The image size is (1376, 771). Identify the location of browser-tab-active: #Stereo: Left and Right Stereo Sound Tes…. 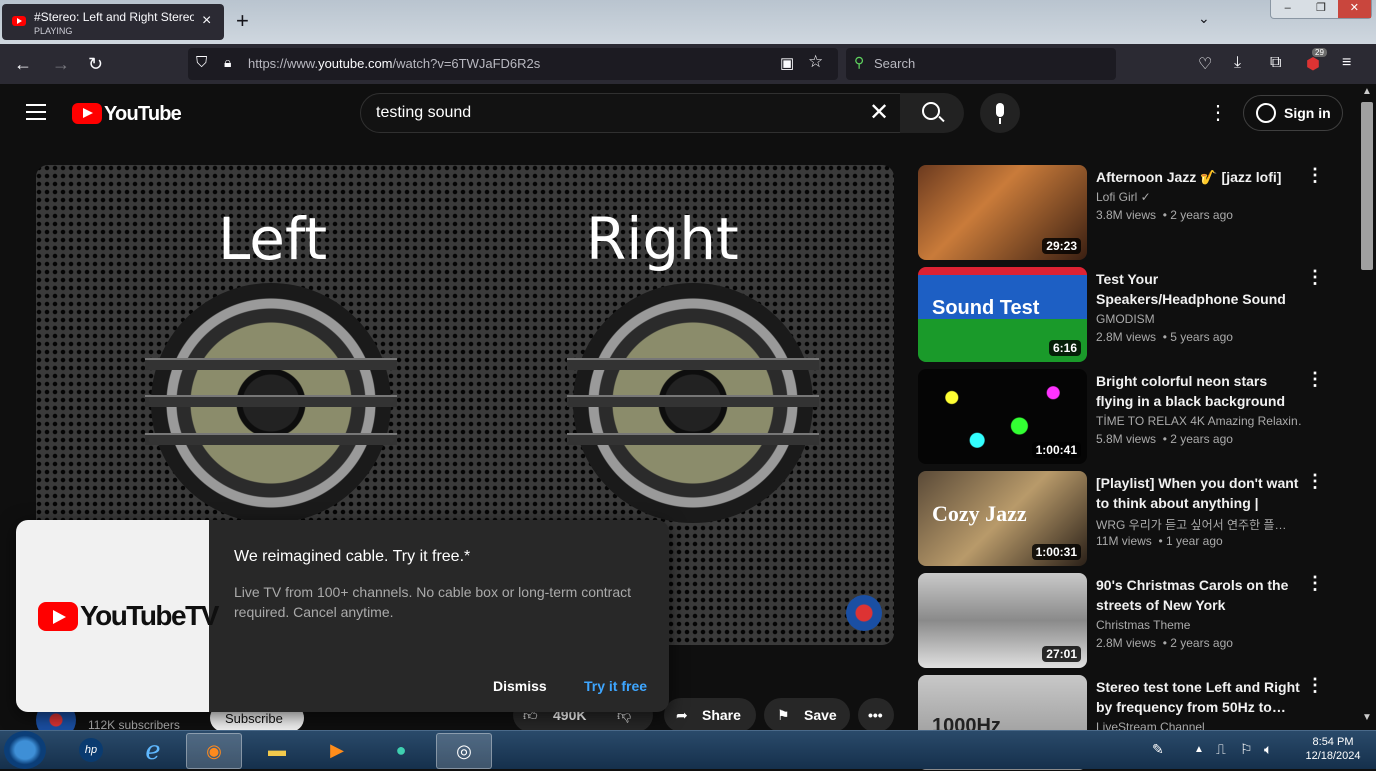
(113, 22).